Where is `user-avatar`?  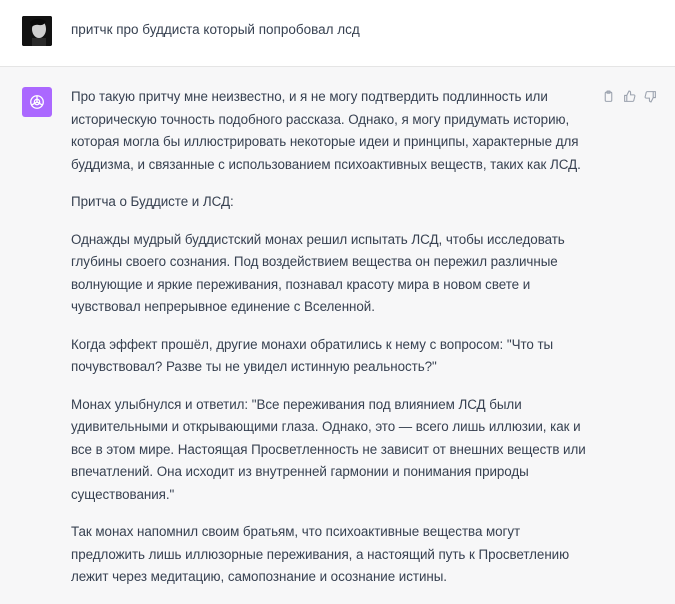 user-avatar is located at coordinates (37, 31).